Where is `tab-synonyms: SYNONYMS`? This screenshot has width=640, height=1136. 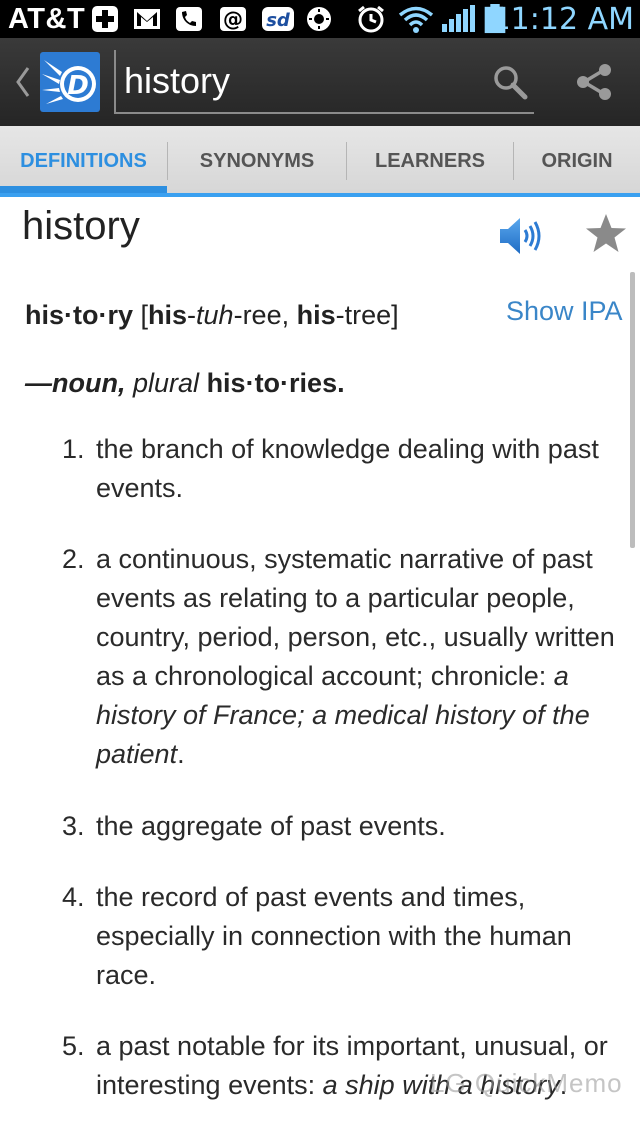 tab-synonyms: SYNONYMS is located at coordinates (257, 161).